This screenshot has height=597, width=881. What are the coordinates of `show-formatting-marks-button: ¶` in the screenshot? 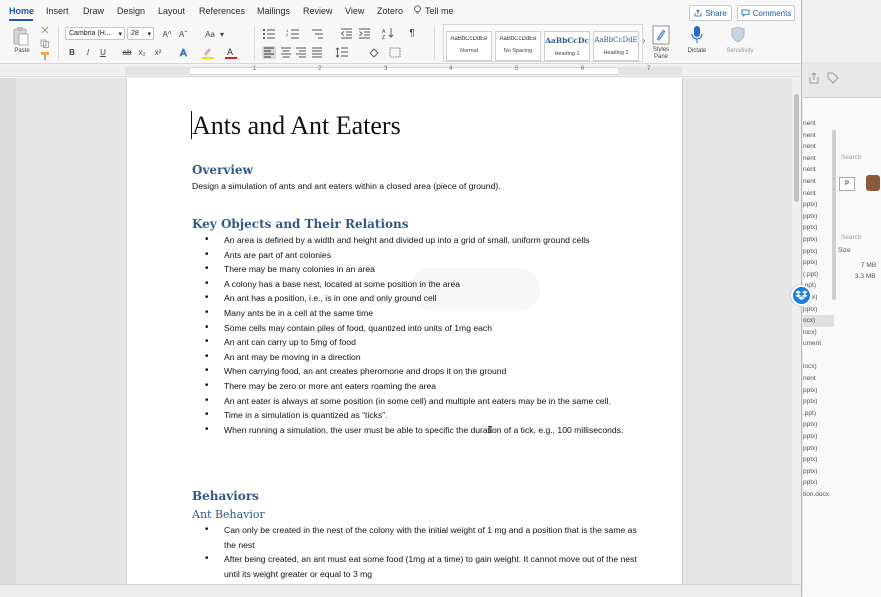 It's located at (412, 33).